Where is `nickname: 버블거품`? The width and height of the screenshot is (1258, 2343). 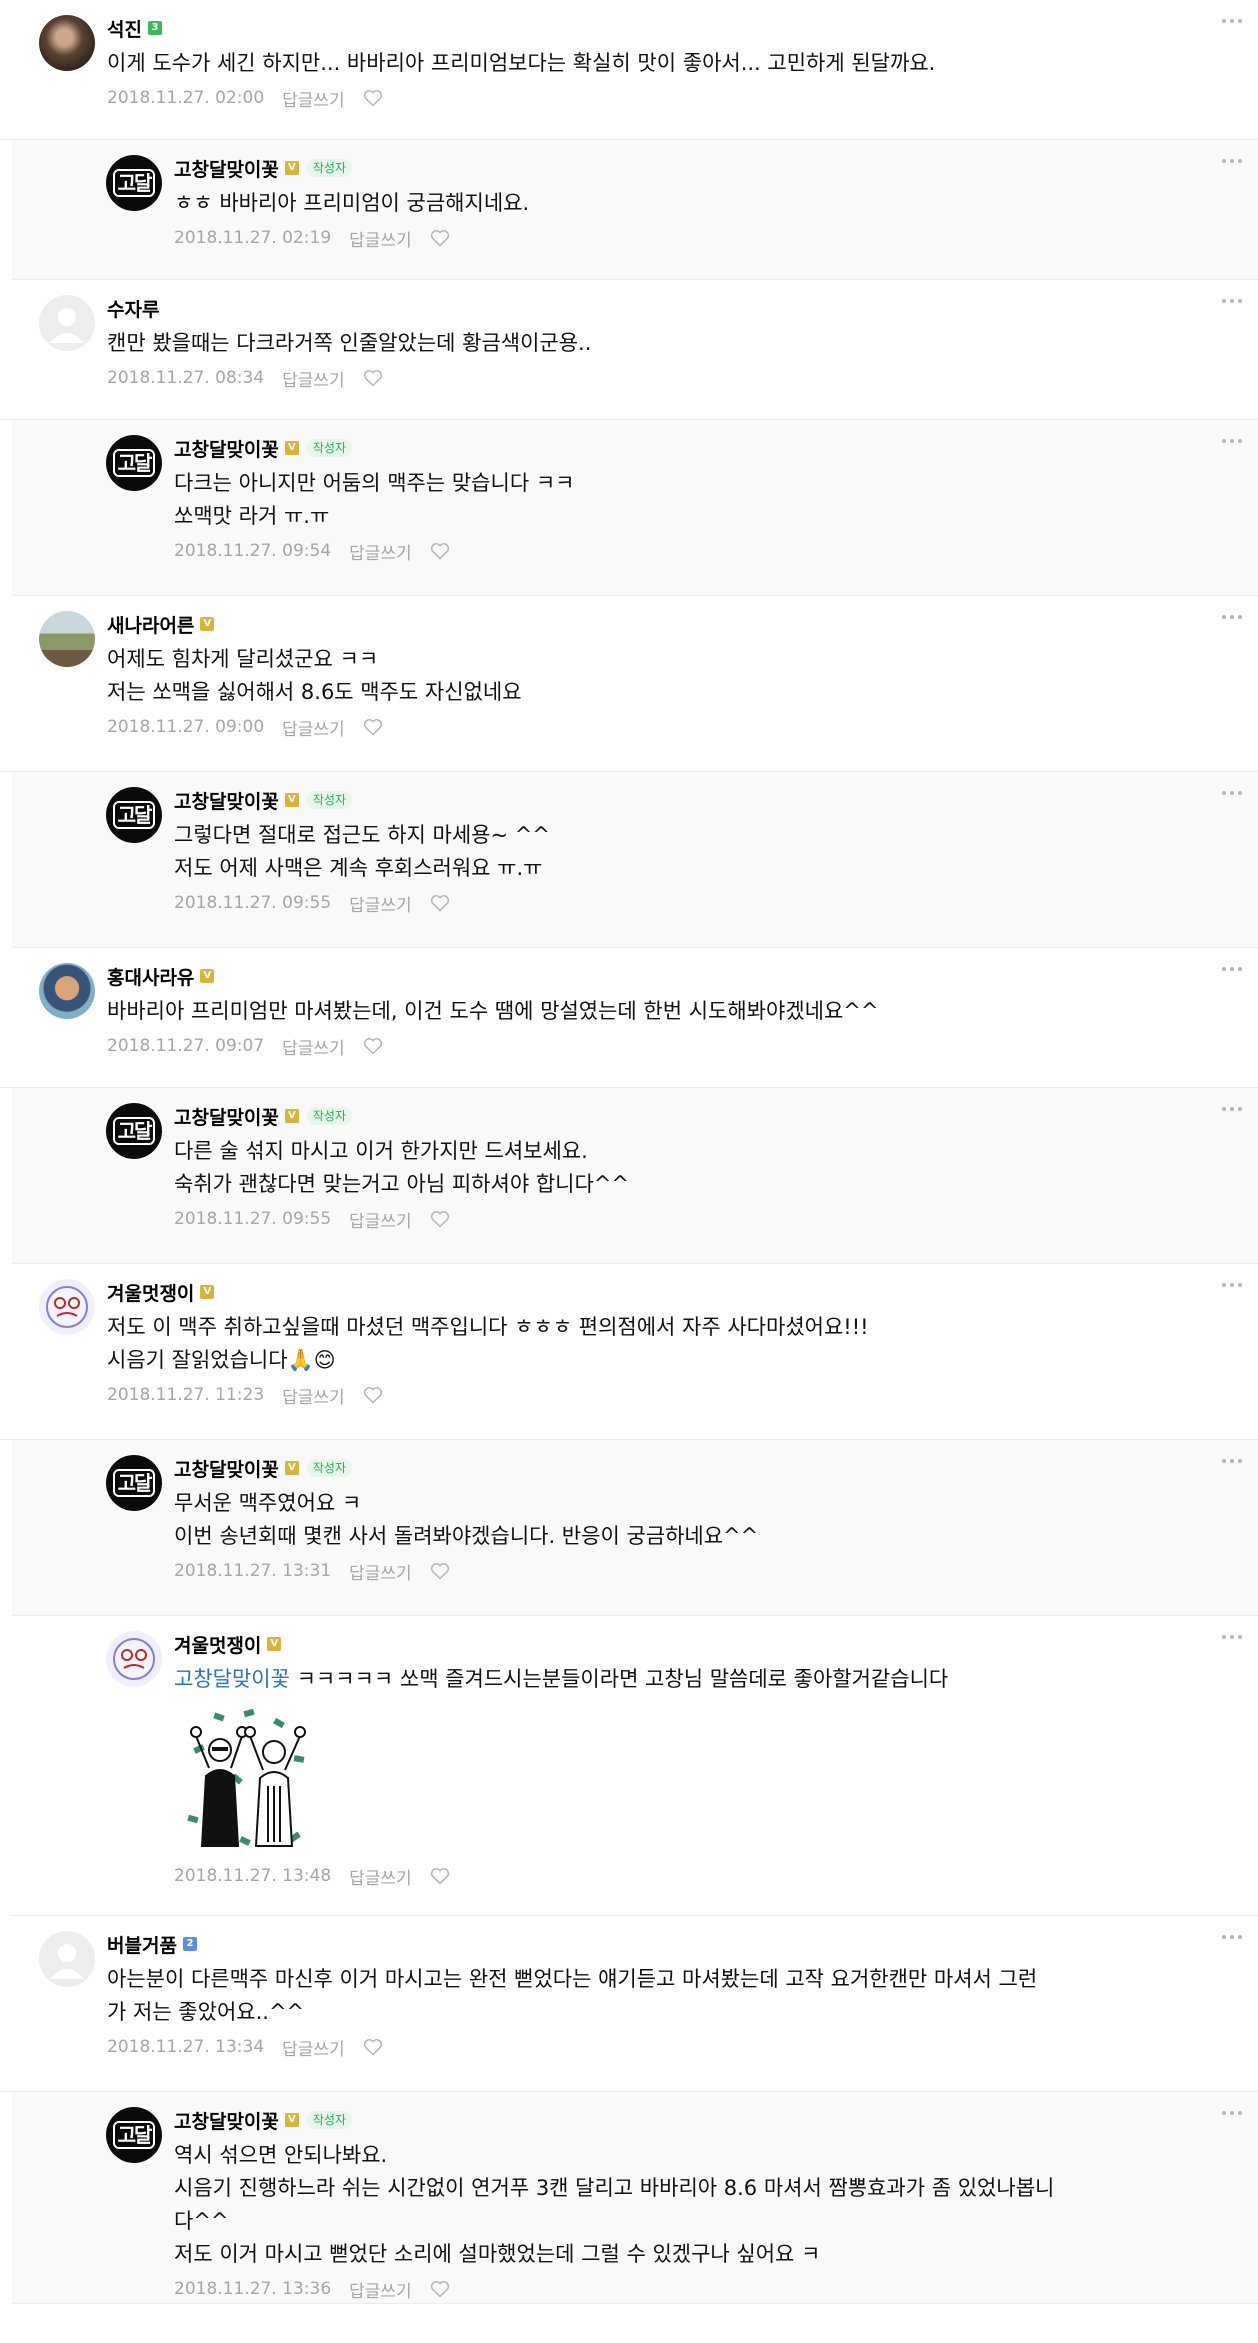 nickname: 버블거품 is located at coordinates (142, 1944).